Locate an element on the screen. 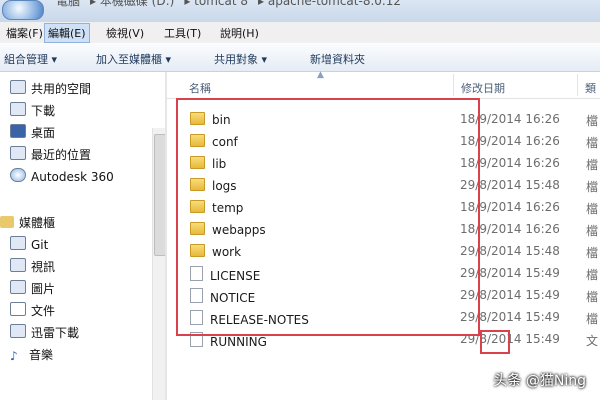  nav-label: 迅雷下載 is located at coordinates (55, 333).